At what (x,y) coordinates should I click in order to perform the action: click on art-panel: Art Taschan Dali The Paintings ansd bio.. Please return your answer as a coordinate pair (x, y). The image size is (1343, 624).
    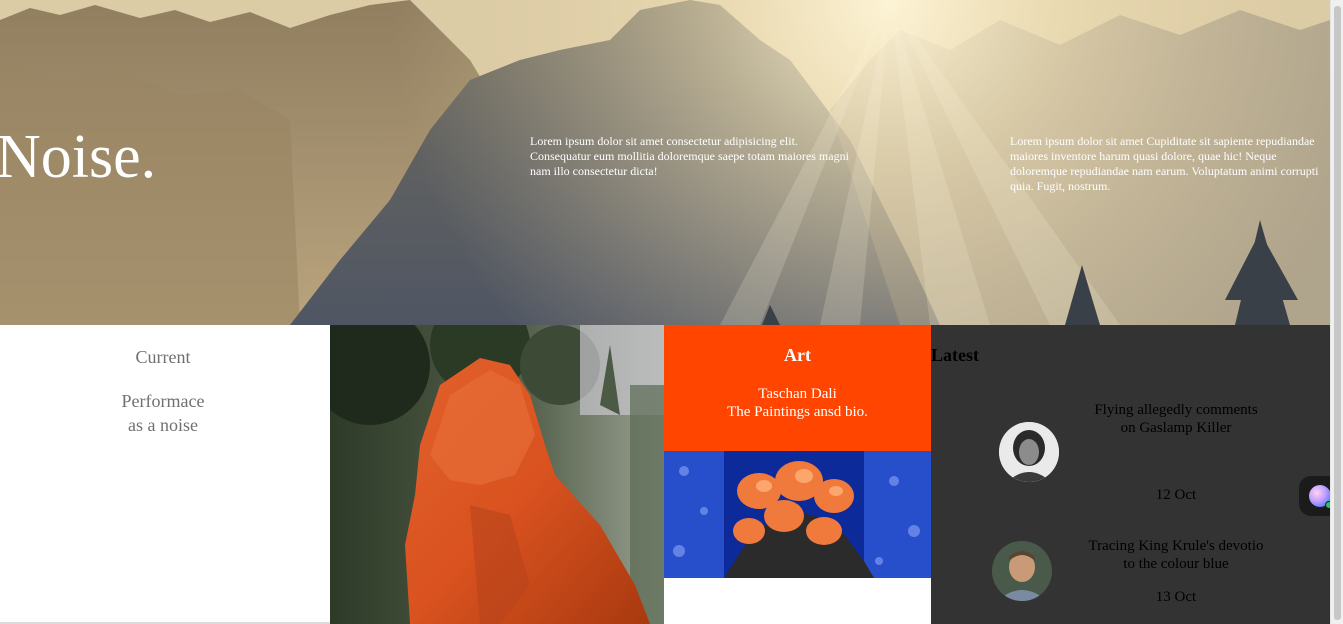
    Looking at the image, I should click on (797, 474).